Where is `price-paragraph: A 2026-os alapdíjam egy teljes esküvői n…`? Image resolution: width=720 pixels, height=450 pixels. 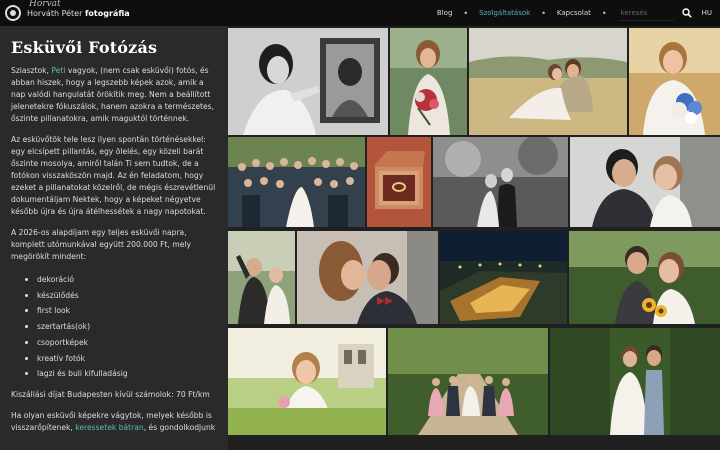 price-paragraph: A 2026-os alapdíjam egy teljes esküvői n… is located at coordinates (101, 244).